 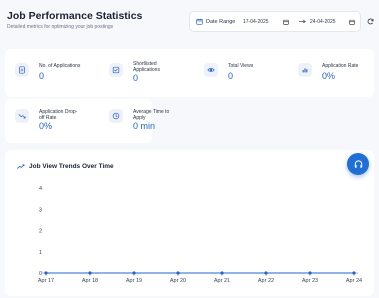 I want to click on eye-icon, so click(x=211, y=70).